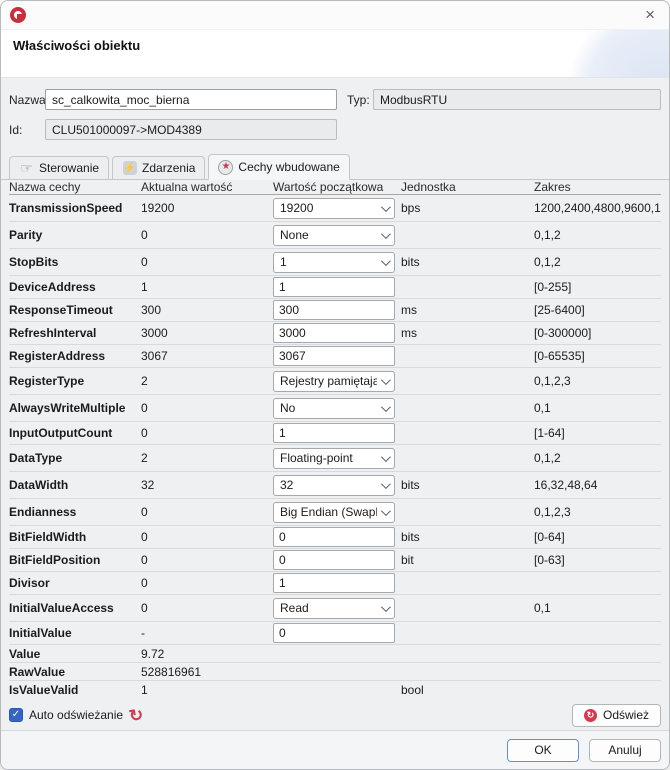  What do you see at coordinates (77, 715) in the screenshot?
I see `auto-refresh-group: ✓ Auto odświeżanie ↻` at bounding box center [77, 715].